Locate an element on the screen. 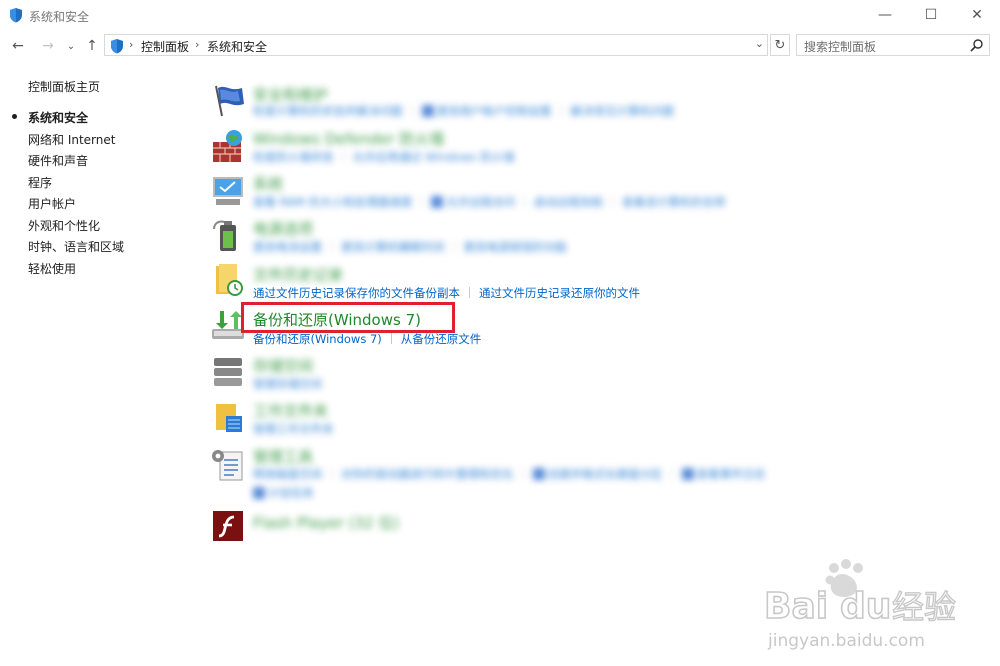  category-title-firewall: Windows Defender 防火墙 is located at coordinates (348, 138).